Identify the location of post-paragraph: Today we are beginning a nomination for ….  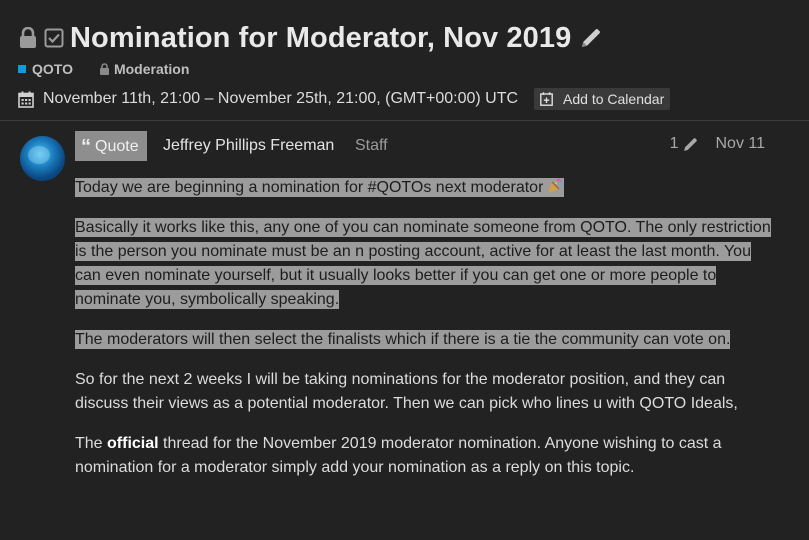
(425, 188).